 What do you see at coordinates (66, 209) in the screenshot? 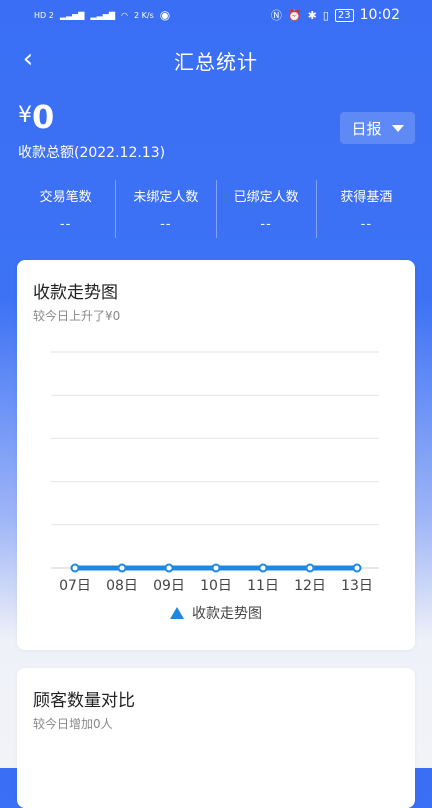
I see `stat-transactions: 交易笔数 --` at bounding box center [66, 209].